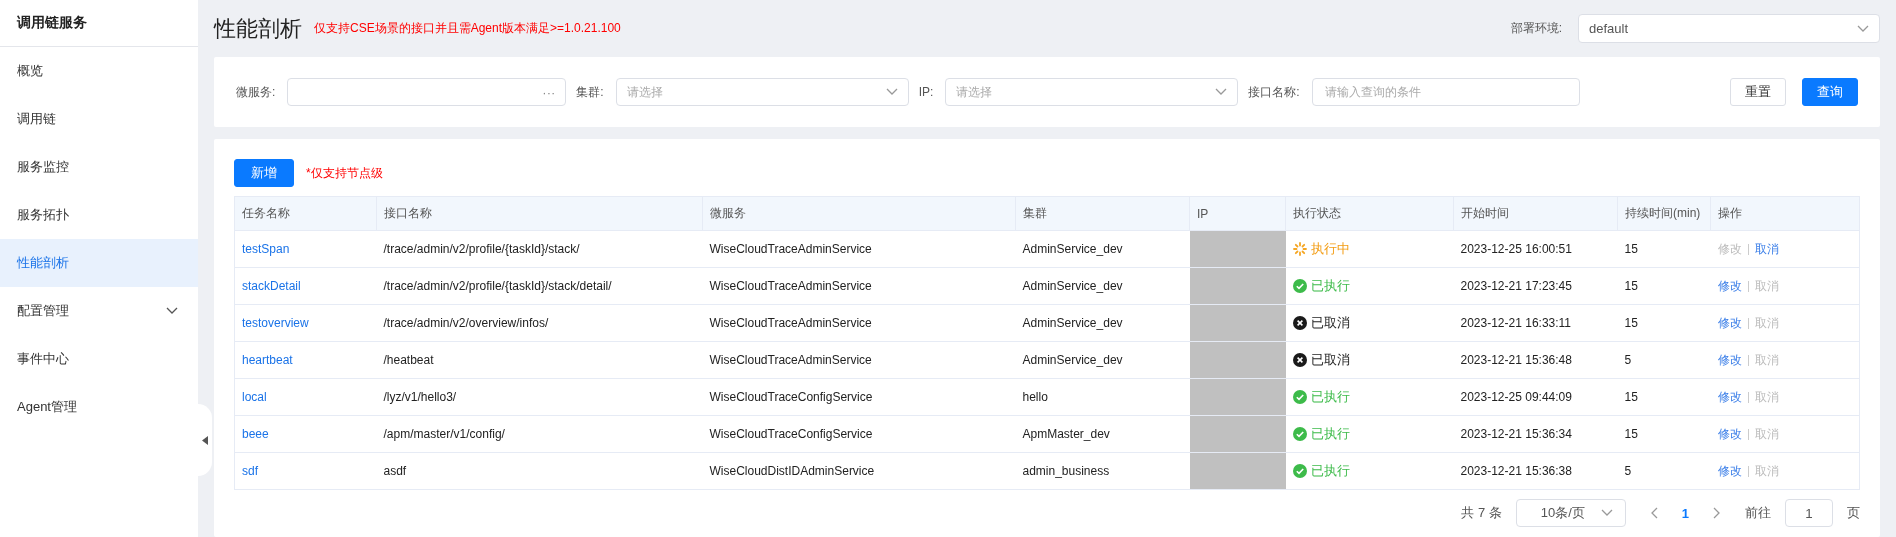 The image size is (1896, 537). Describe the element at coordinates (1758, 92) in the screenshot. I see `reset-button: 重置` at that location.